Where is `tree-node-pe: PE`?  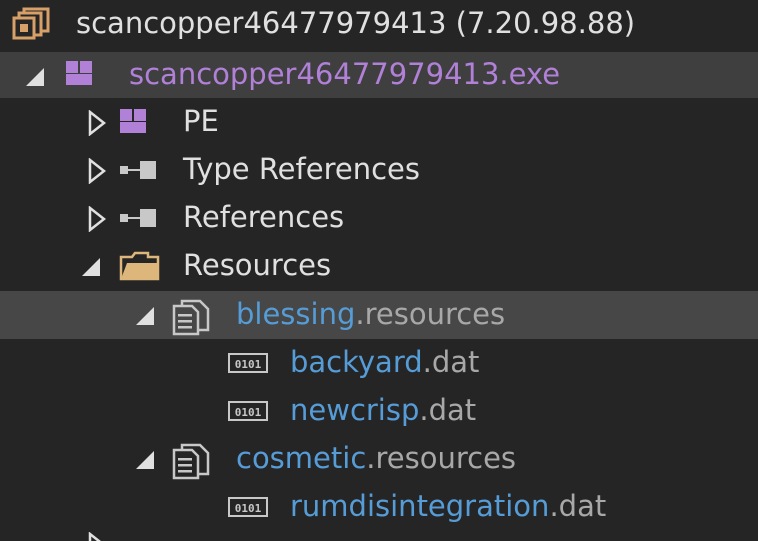 tree-node-pe: PE is located at coordinates (379, 122).